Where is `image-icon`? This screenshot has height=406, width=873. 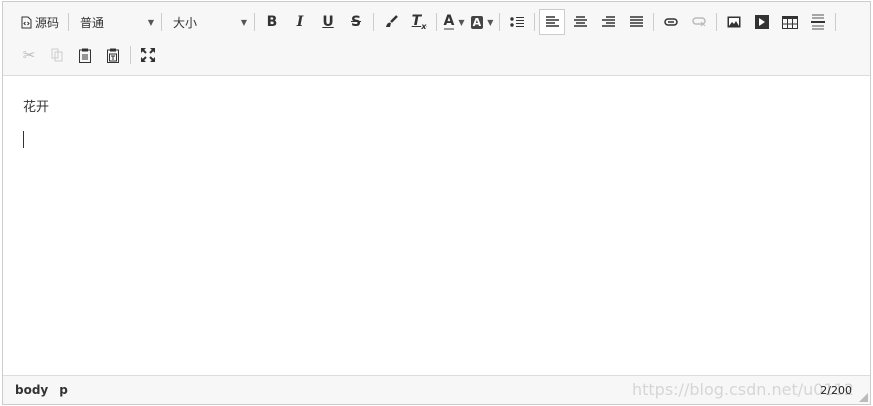 image-icon is located at coordinates (734, 22).